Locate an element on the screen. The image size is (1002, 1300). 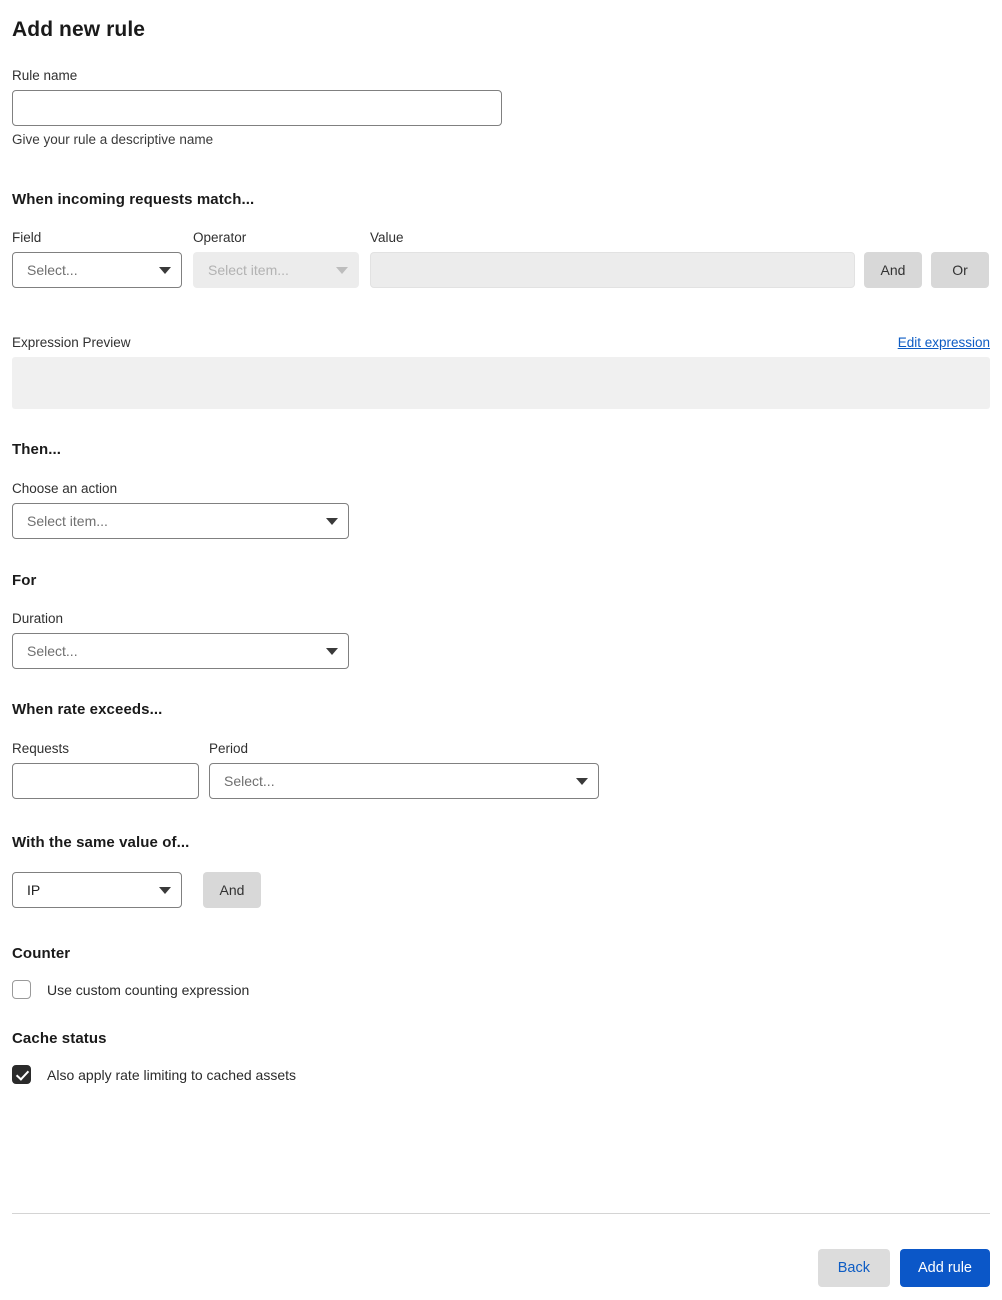
counter-heading: Counter is located at coordinates (41, 953).